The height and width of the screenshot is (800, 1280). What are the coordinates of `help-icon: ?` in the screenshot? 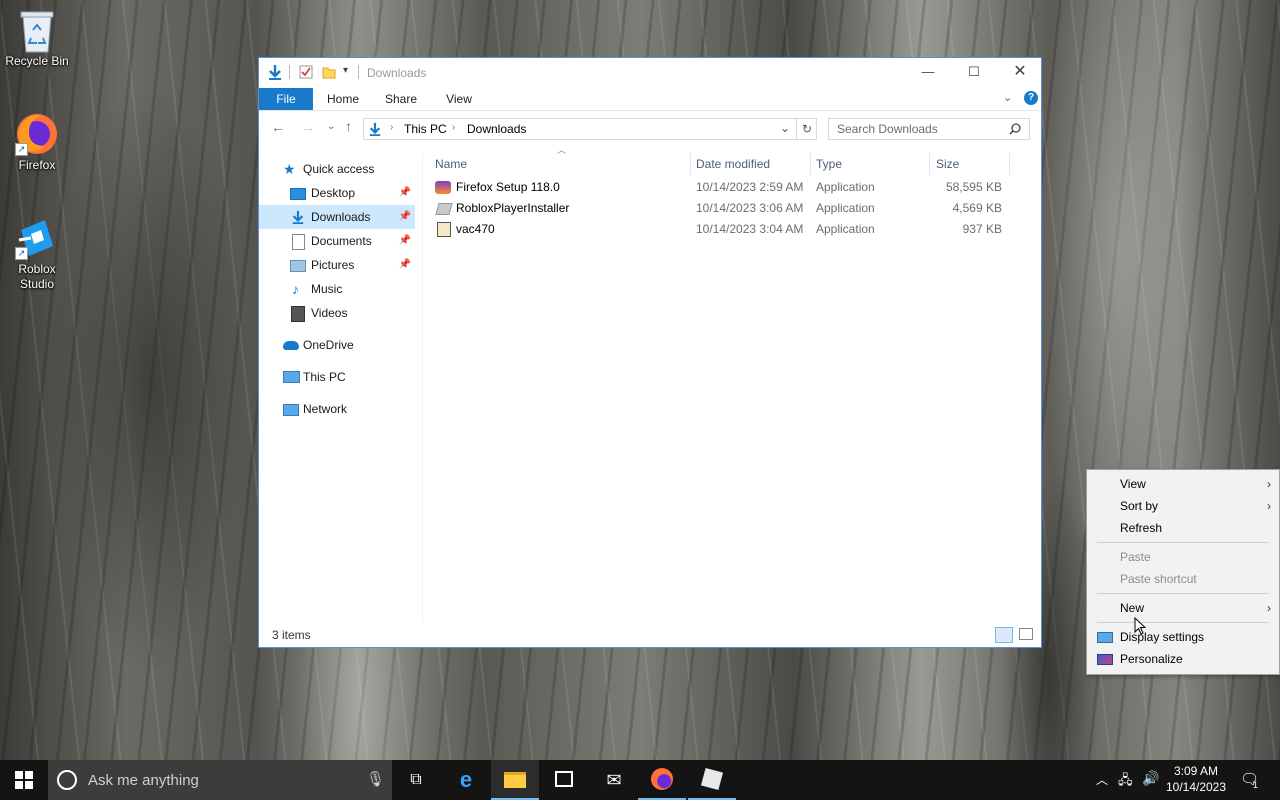 It's located at (1031, 98).